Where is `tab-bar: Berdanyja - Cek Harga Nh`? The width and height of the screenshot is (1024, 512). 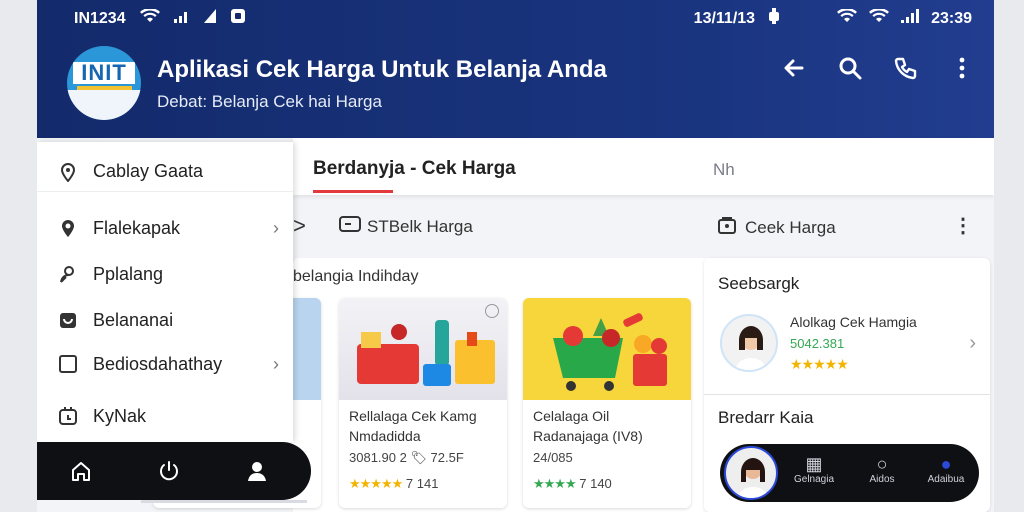 tab-bar: Berdanyja - Cek Harga Nh is located at coordinates (643, 166).